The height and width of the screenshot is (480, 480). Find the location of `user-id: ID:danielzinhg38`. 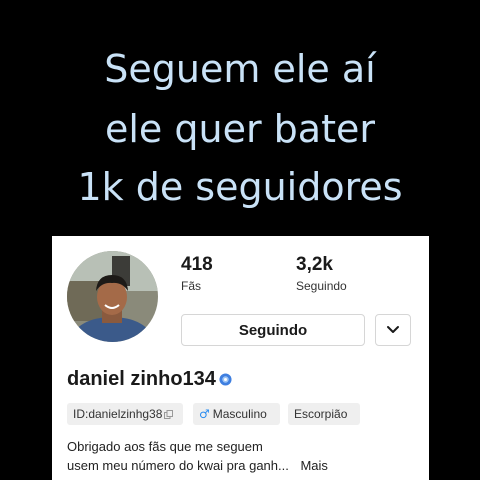

user-id: ID:danielzinhg38 is located at coordinates (118, 414).